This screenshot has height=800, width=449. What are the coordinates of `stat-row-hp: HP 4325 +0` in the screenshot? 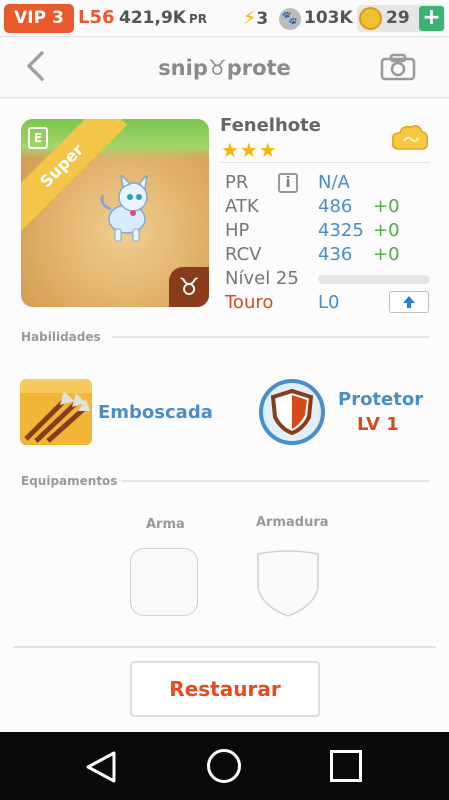 It's located at (327, 231).